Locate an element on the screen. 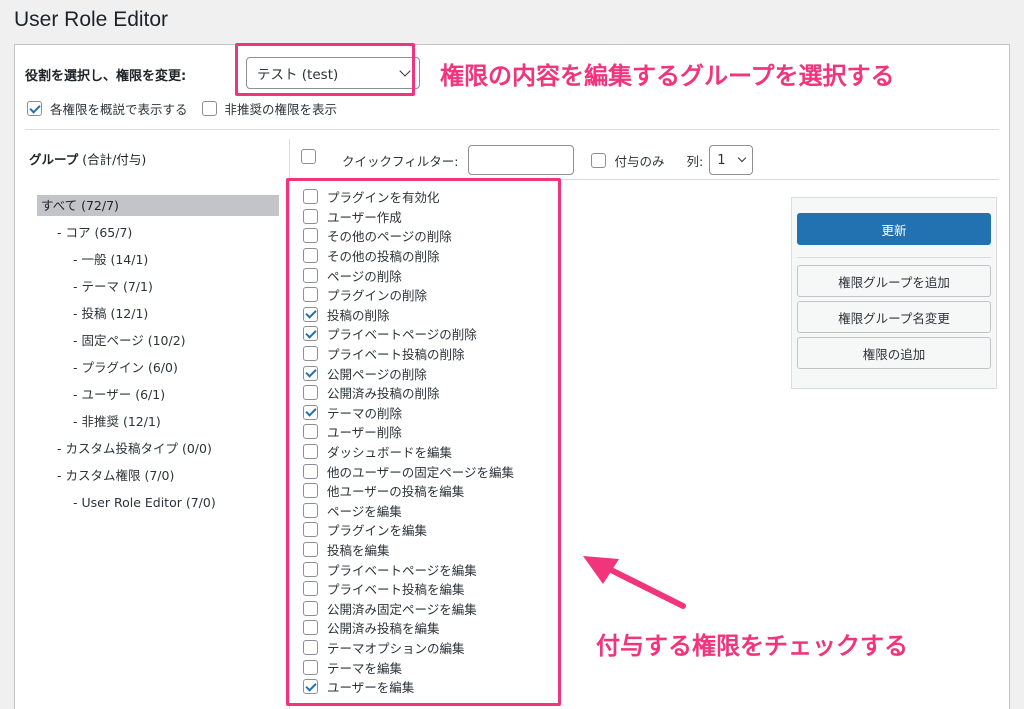 The width and height of the screenshot is (1024, 709). group-item: - テーマ (7/1) is located at coordinates (158, 289).